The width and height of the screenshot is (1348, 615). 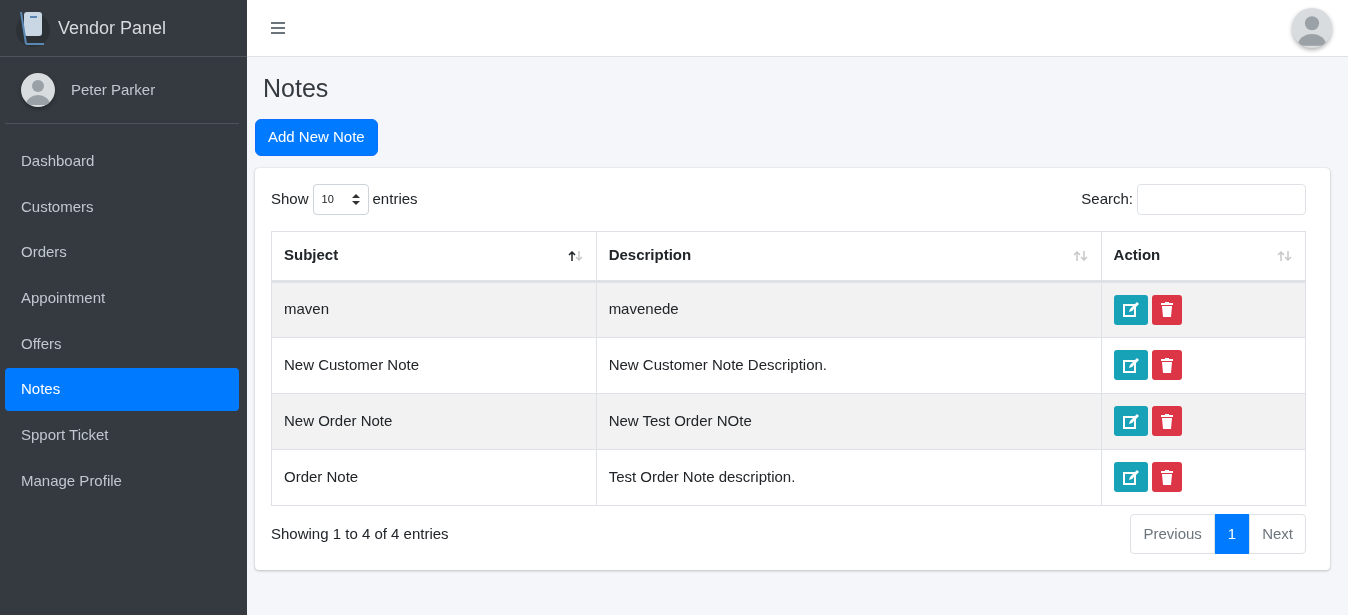 I want to click on table-info: Showing 1 to 4 of 4 entries, so click(x=360, y=533).